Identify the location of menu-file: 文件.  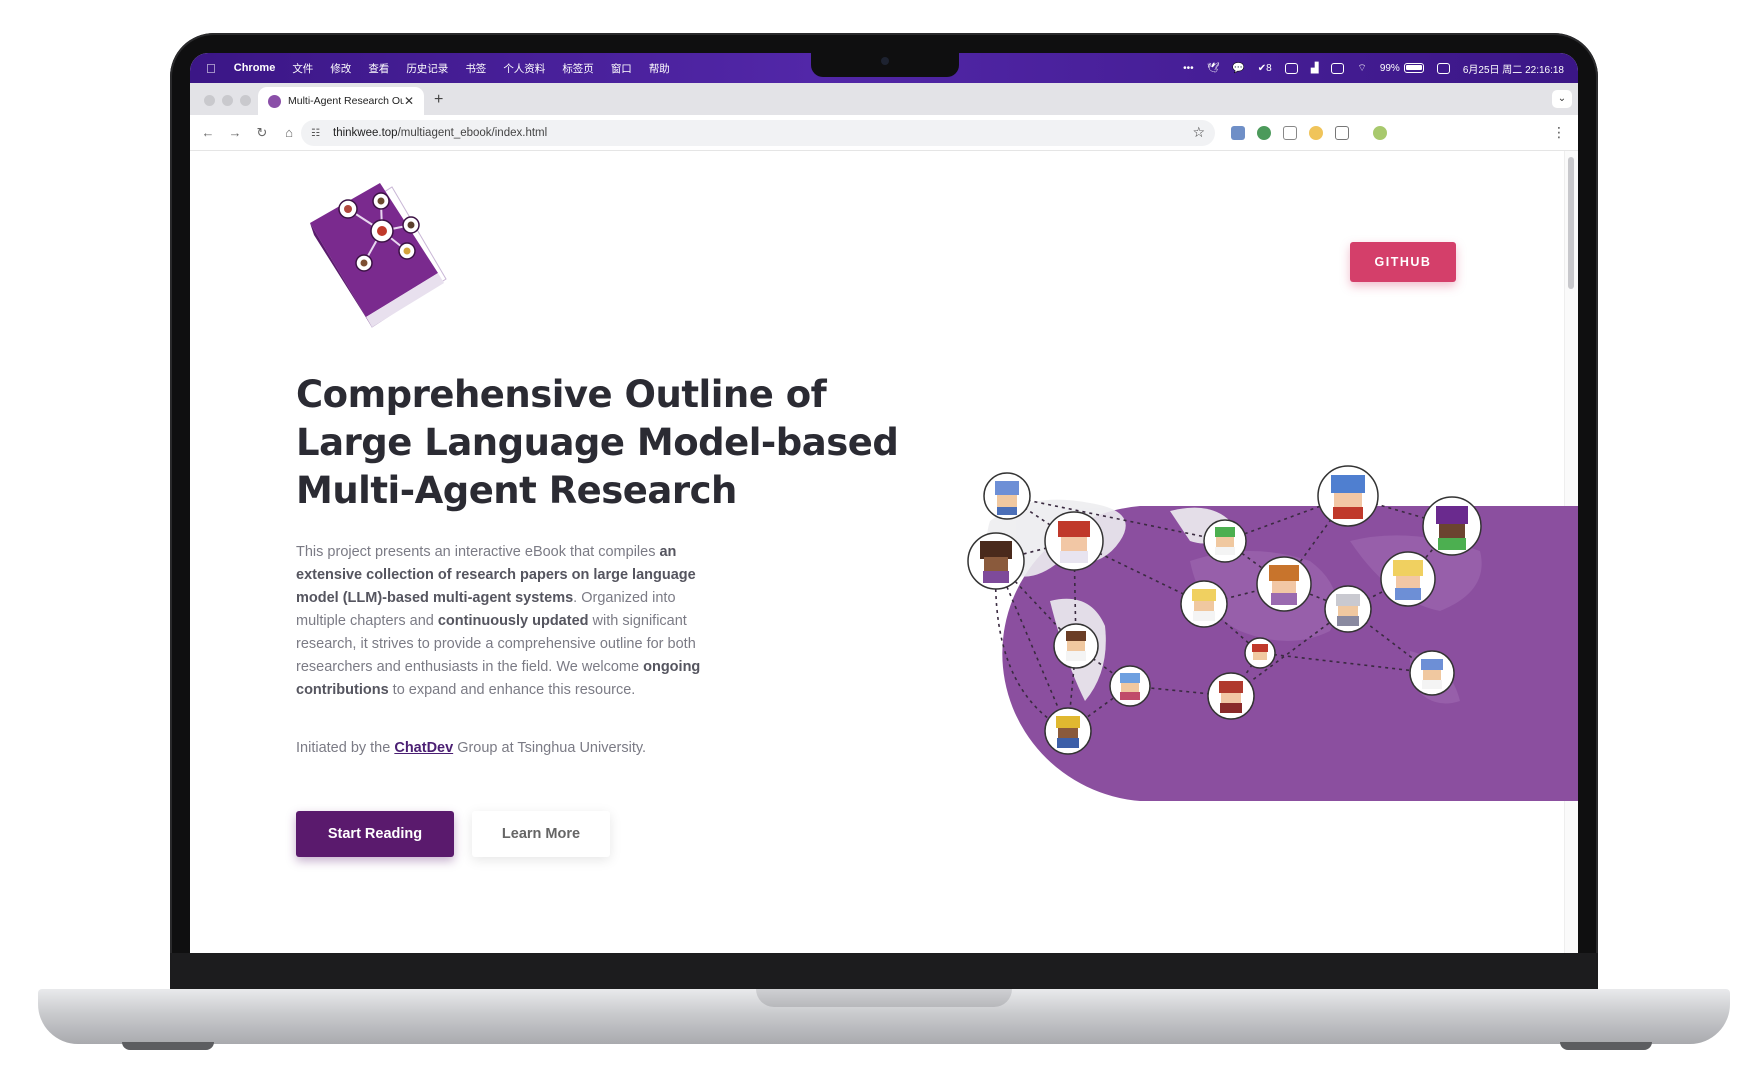
(302, 68).